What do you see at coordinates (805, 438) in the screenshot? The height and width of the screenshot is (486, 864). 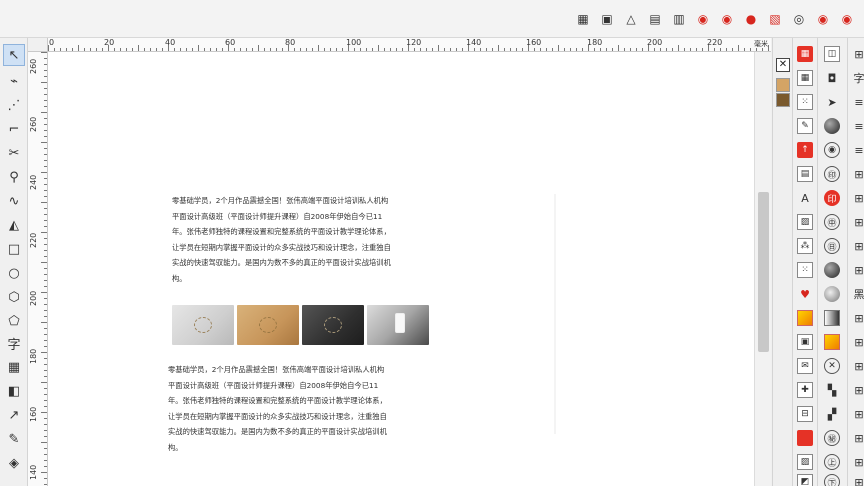 I see `red-square-icon` at bounding box center [805, 438].